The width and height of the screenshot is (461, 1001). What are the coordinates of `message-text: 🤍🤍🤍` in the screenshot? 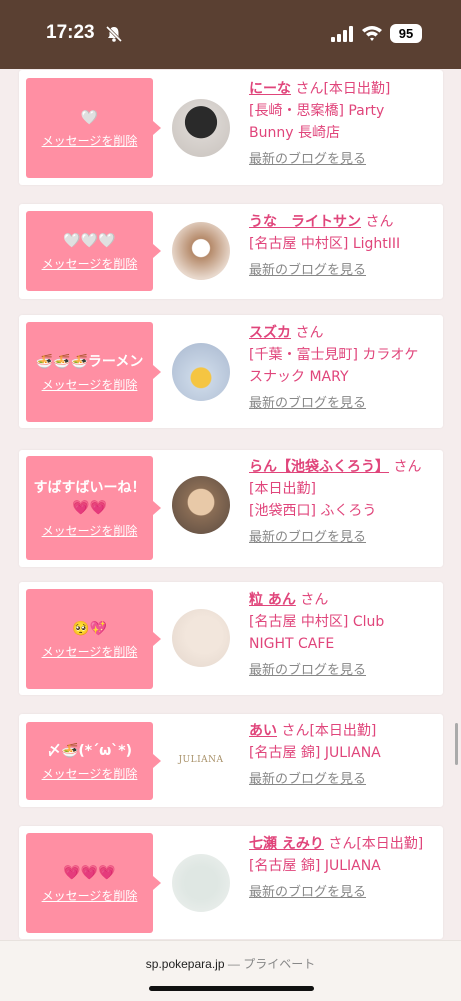 It's located at (89, 240).